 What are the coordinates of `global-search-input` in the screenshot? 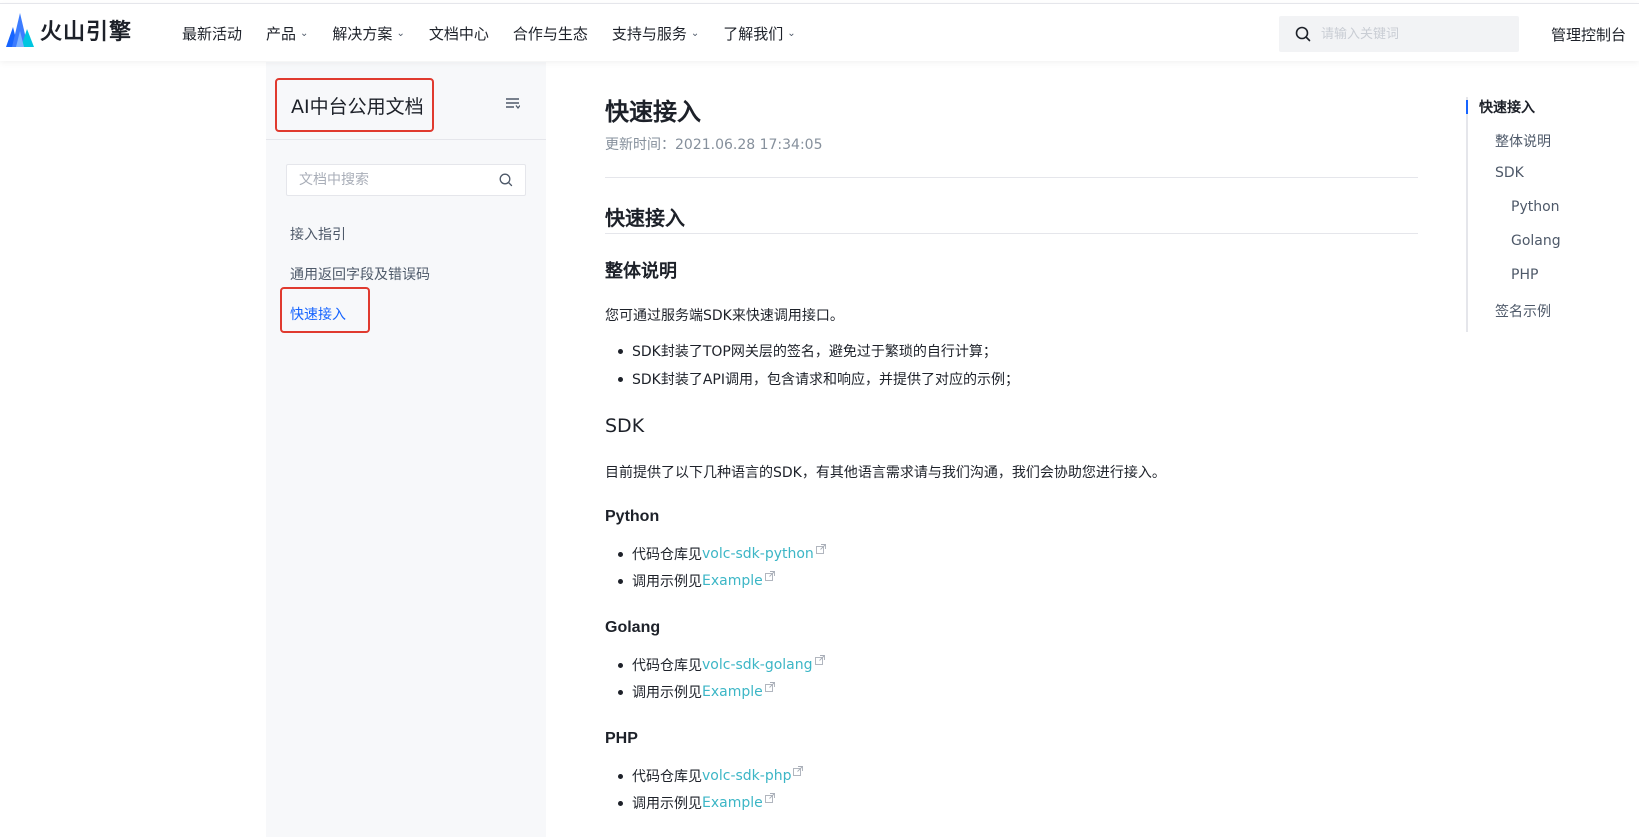 It's located at (1416, 34).